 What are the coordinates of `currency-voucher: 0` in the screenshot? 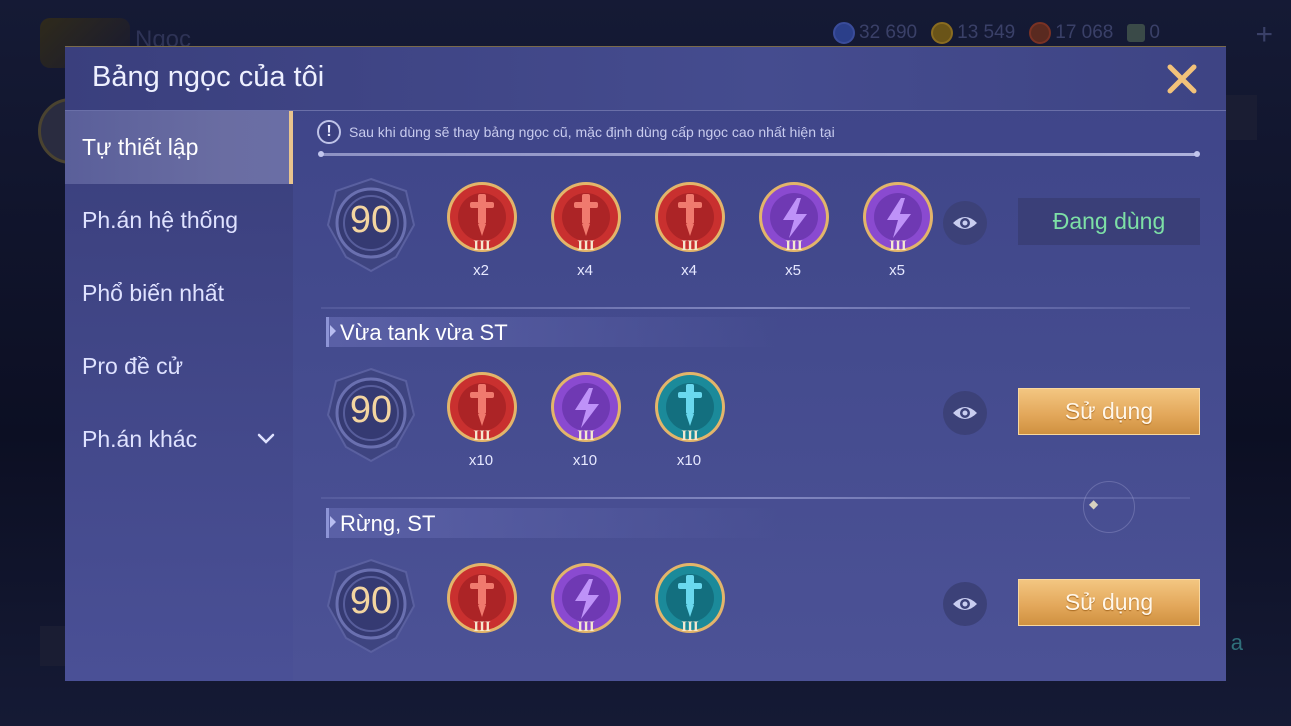 It's located at (1143, 33).